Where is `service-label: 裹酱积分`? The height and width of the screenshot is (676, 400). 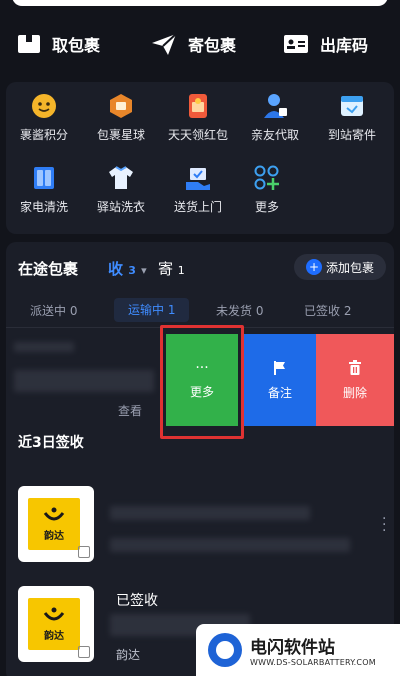 service-label: 裹酱积分 is located at coordinates (43, 135).